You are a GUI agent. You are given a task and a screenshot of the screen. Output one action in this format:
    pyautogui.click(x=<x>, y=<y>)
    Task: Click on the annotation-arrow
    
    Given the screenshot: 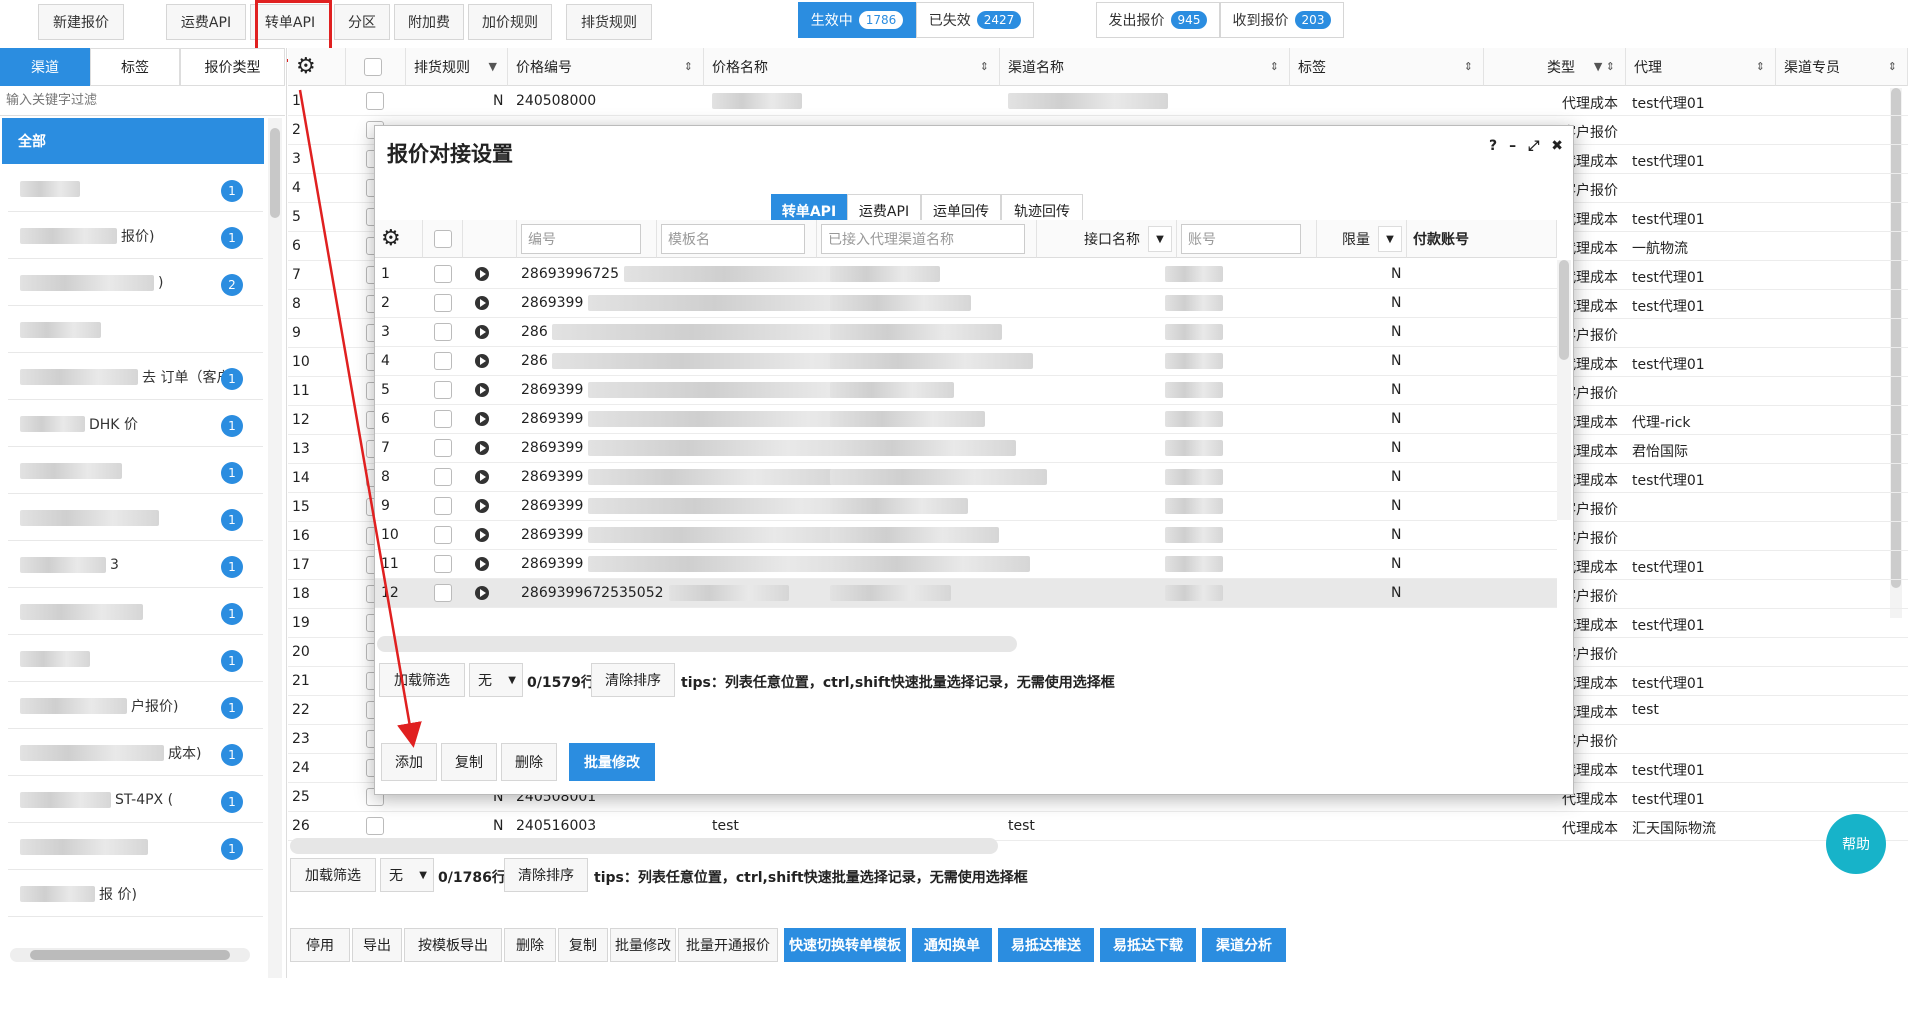 What is the action you would take?
    pyautogui.click(x=360, y=418)
    